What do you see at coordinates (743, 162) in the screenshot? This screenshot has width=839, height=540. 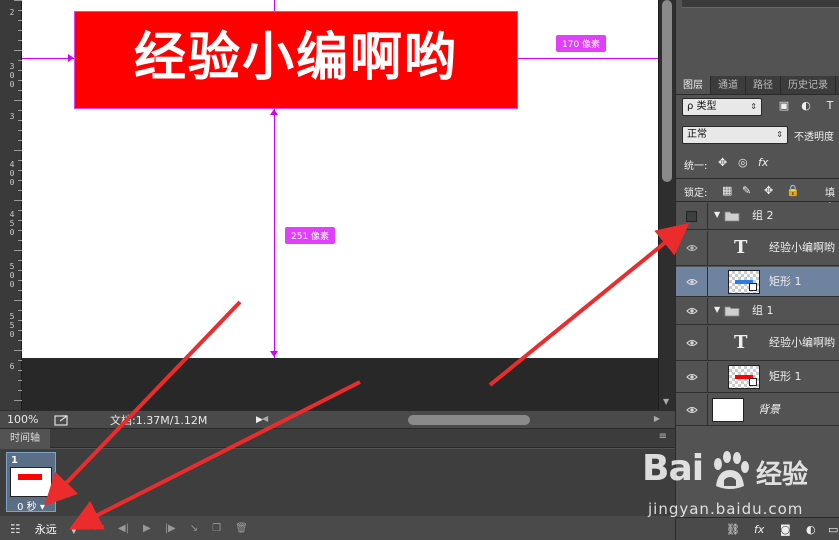 I see `unify-visibility-icon: ◎` at bounding box center [743, 162].